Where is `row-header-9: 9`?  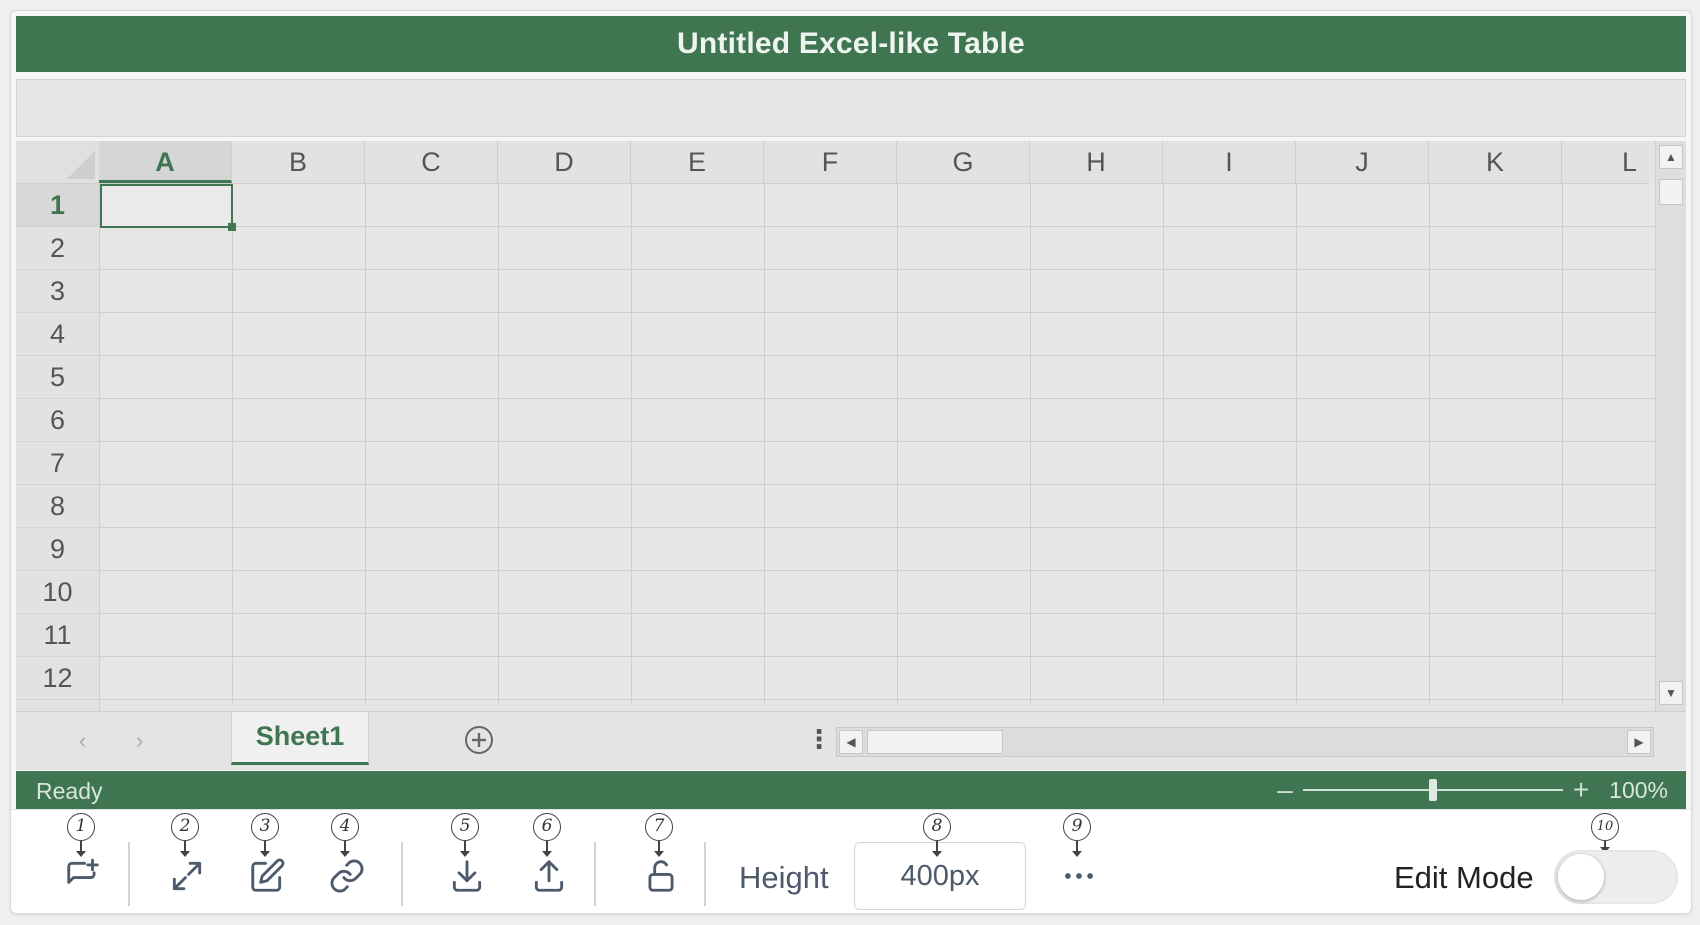
row-header-9: 9 is located at coordinates (57, 549).